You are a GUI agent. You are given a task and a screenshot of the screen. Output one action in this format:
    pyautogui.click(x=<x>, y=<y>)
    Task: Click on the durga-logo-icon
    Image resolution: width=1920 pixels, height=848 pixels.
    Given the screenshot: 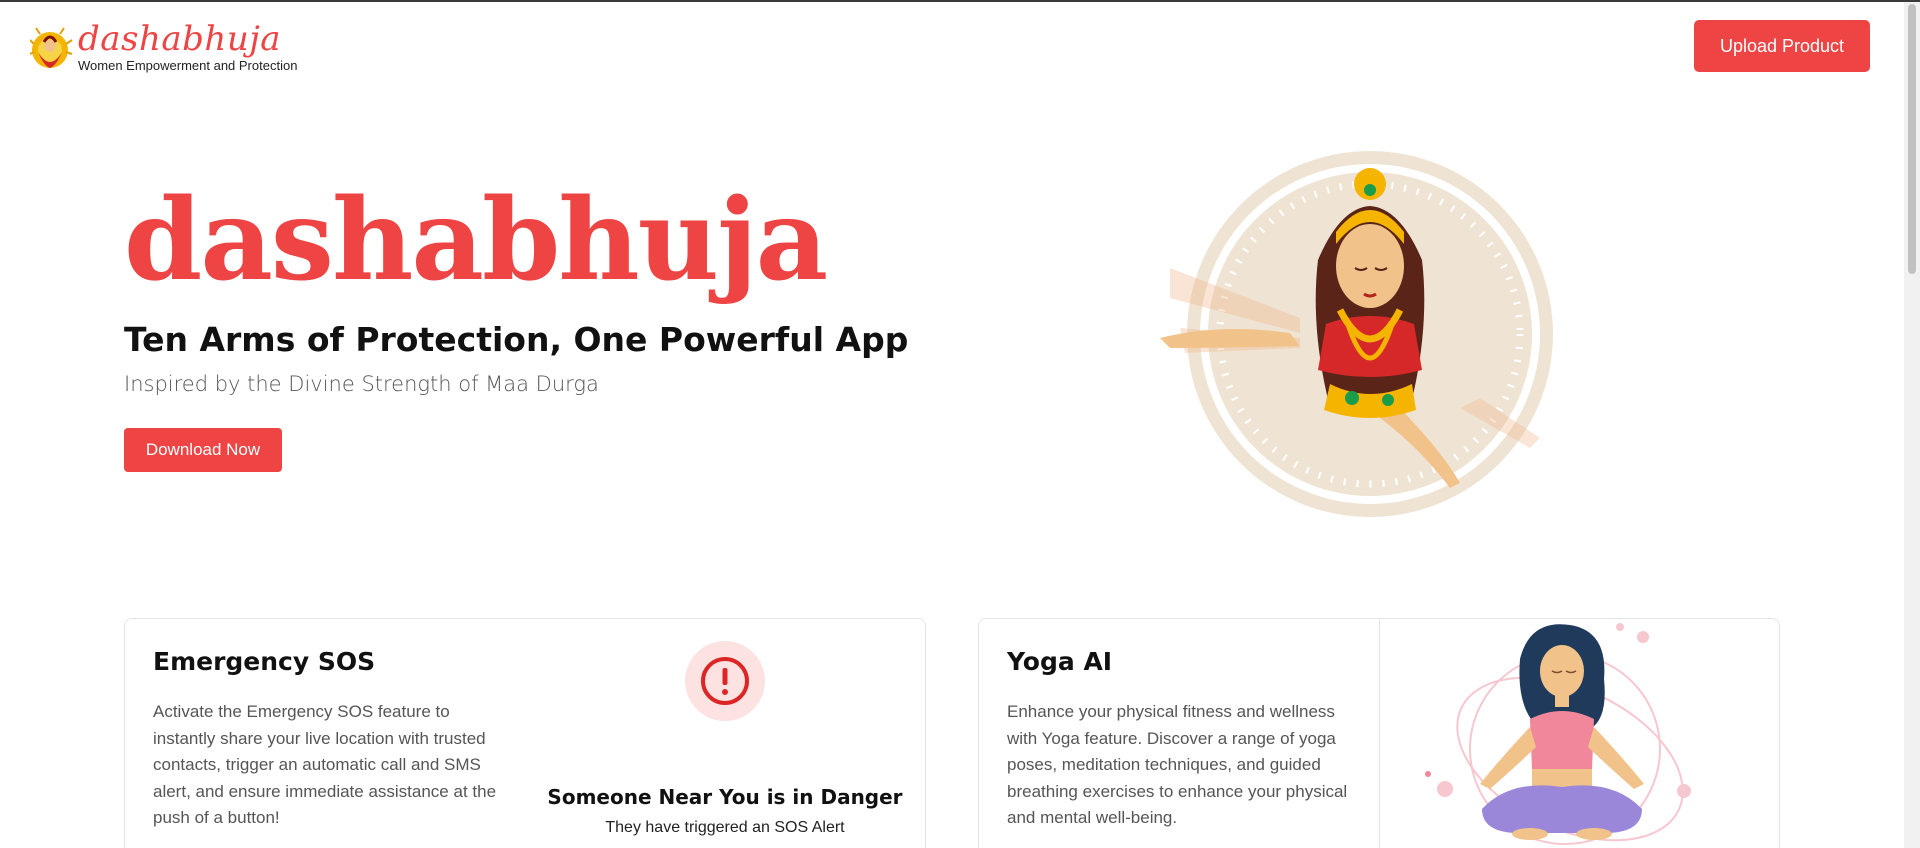 What is the action you would take?
    pyautogui.click(x=51, y=47)
    